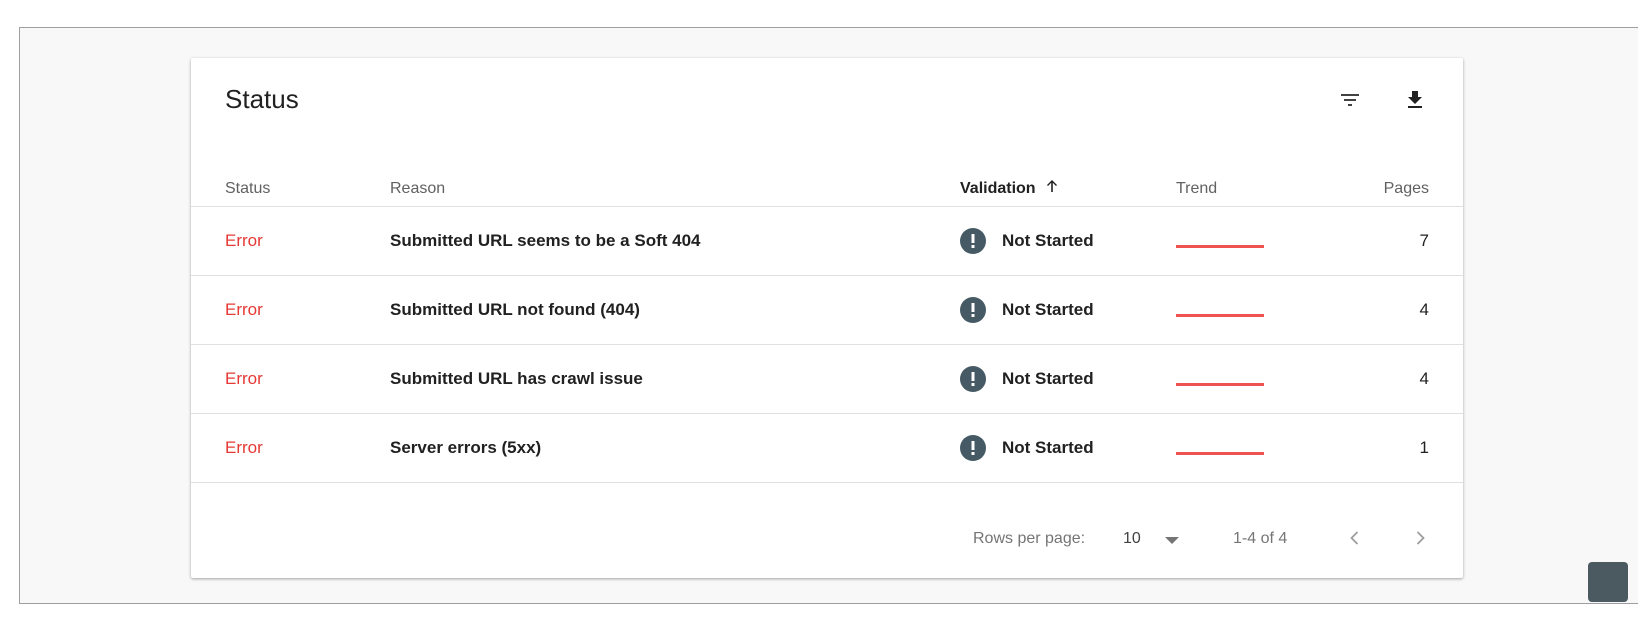  I want to click on floating-widget-icon, so click(1608, 582).